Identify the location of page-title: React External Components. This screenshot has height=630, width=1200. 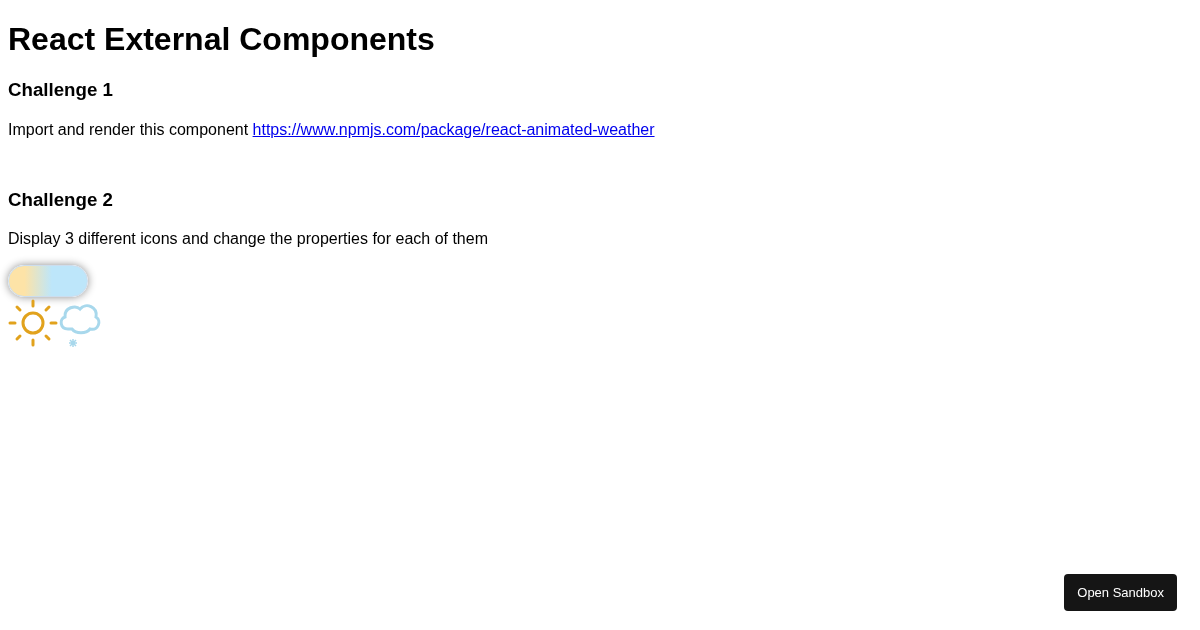
(222, 39).